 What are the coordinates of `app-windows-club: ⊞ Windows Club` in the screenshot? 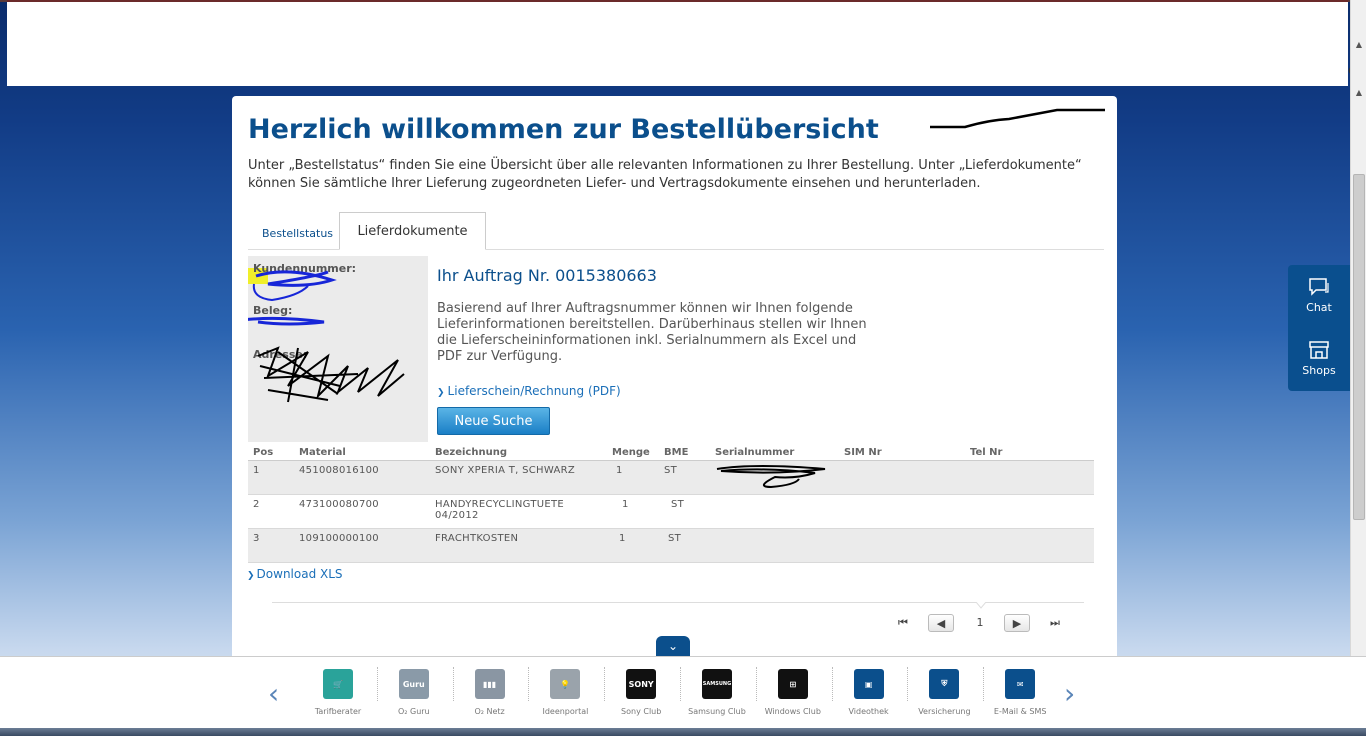 It's located at (793, 692).